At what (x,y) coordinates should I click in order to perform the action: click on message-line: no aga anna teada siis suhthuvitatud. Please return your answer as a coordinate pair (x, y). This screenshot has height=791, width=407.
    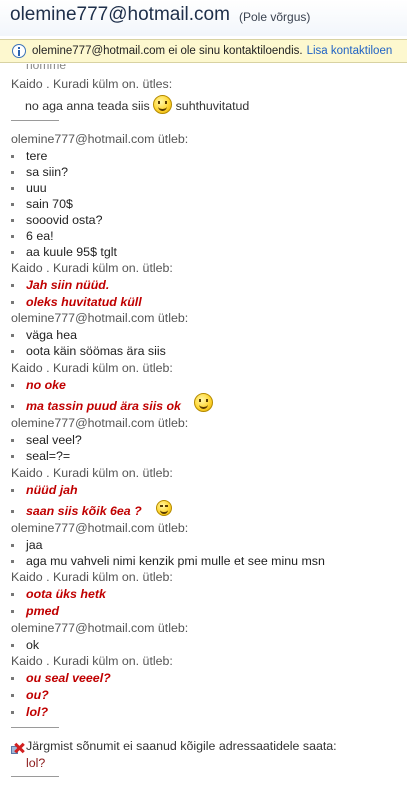
    Looking at the image, I should click on (137, 106).